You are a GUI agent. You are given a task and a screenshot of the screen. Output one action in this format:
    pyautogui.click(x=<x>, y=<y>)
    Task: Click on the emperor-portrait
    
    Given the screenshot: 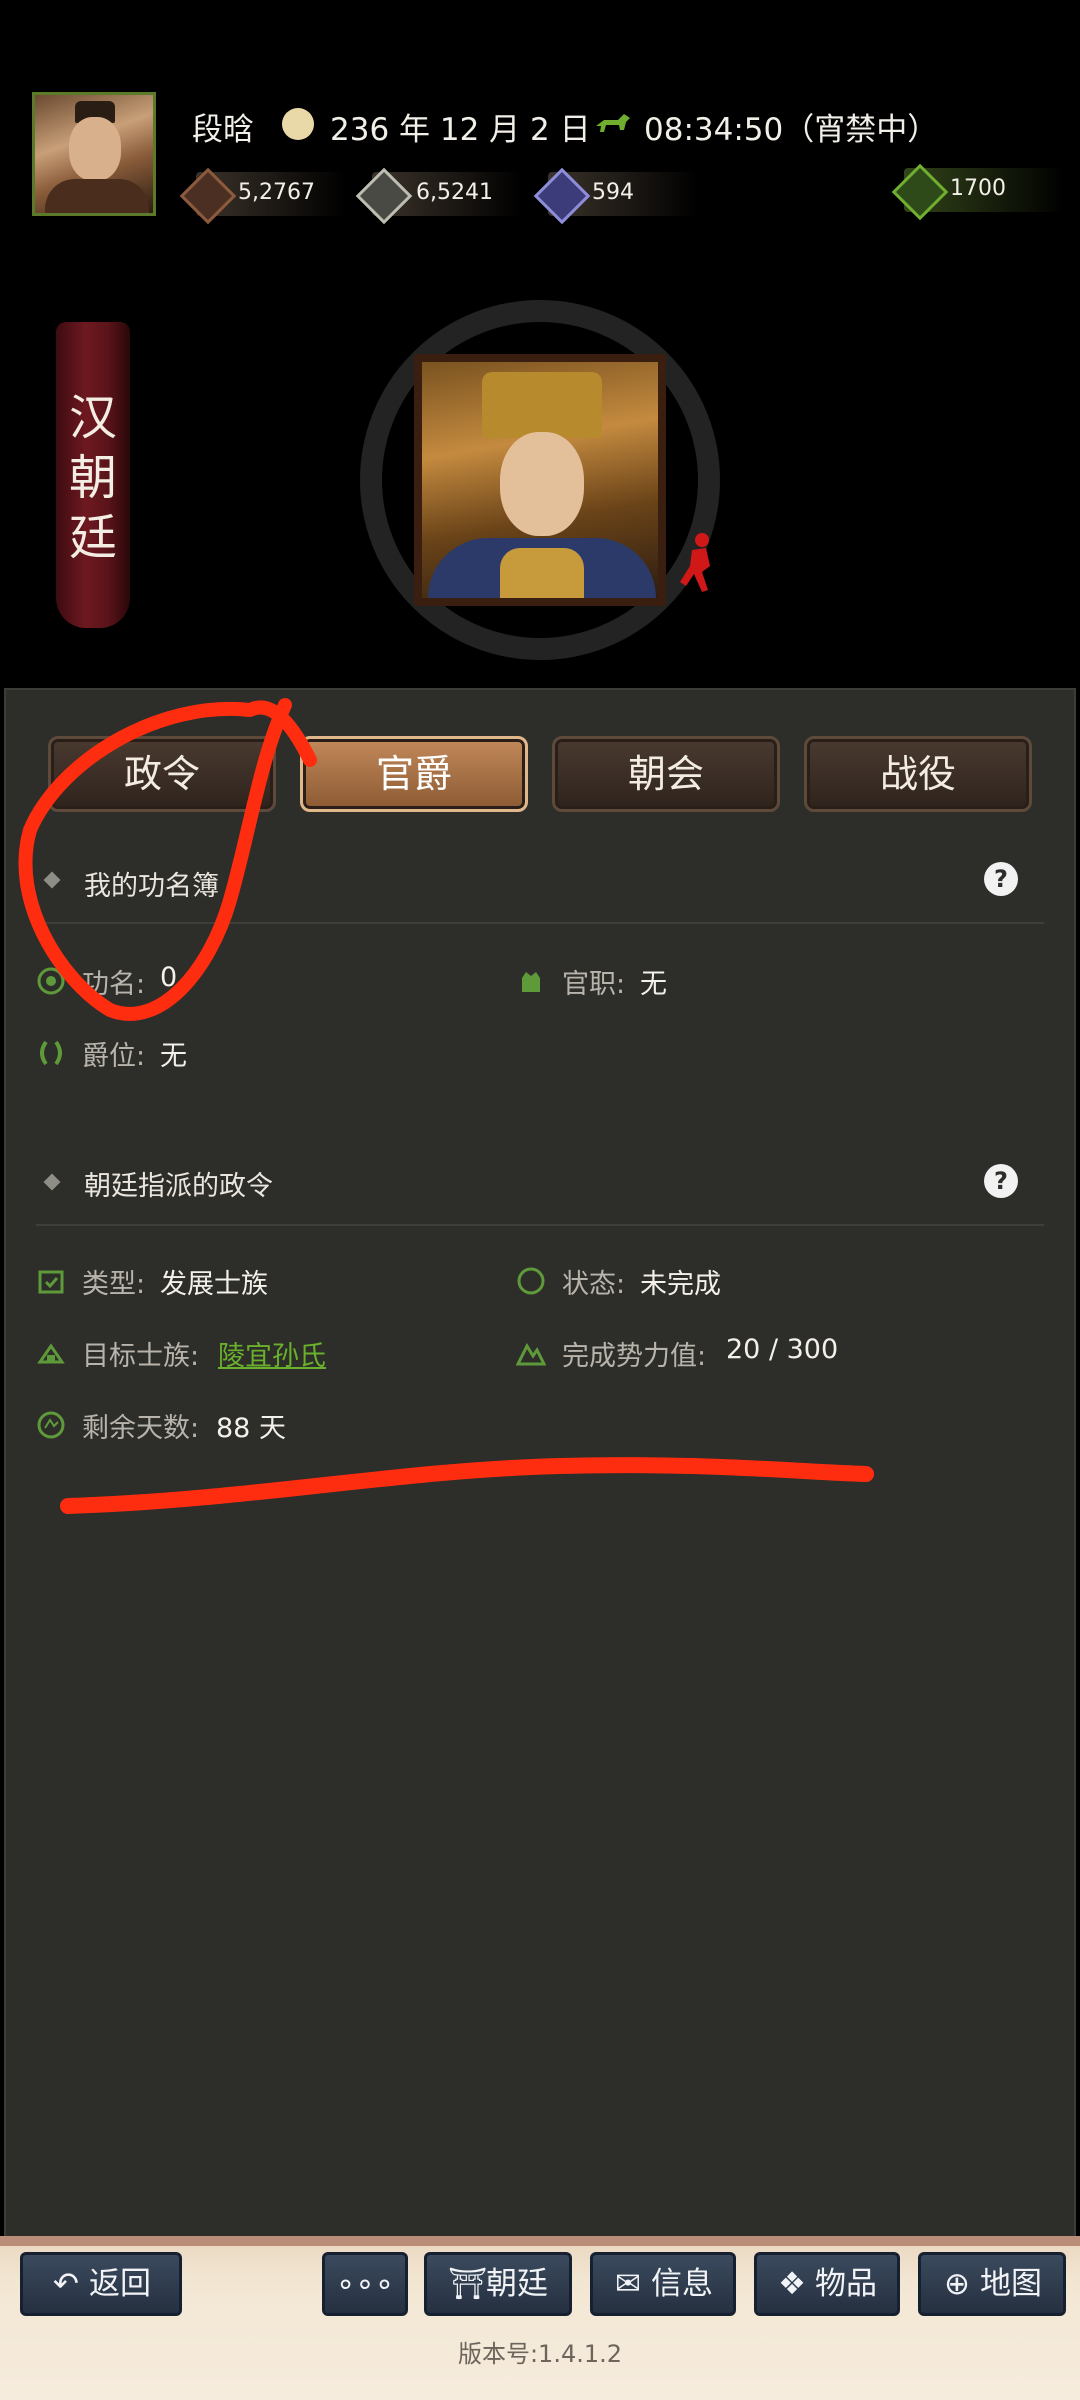 What is the action you would take?
    pyautogui.click(x=540, y=480)
    